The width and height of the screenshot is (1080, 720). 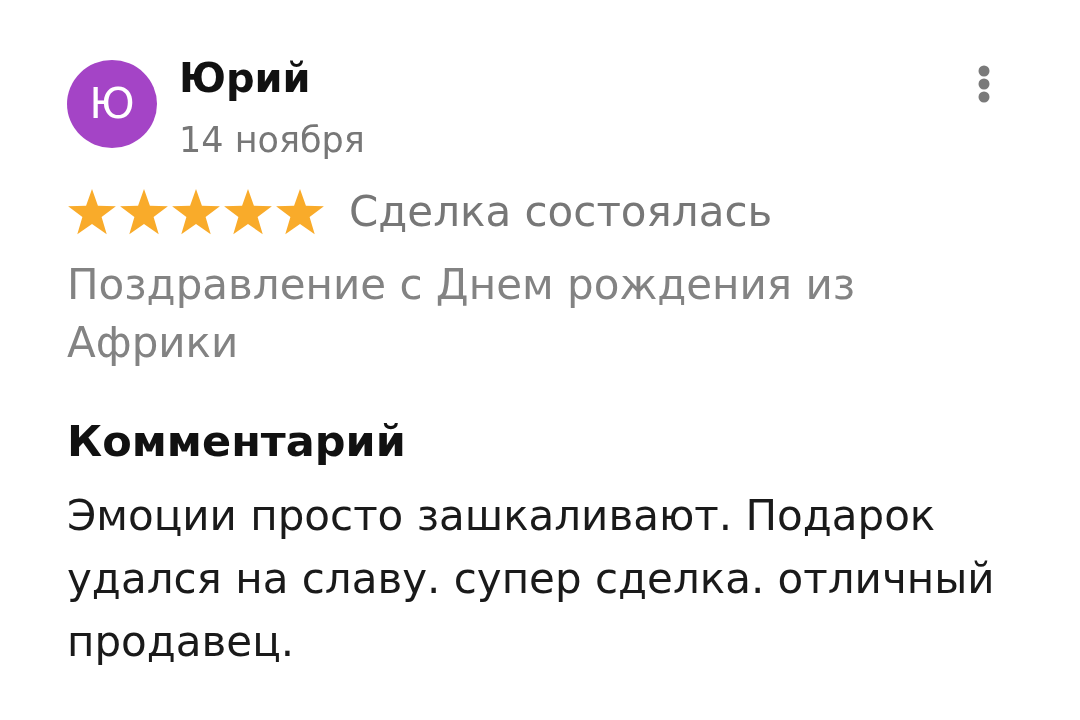 I want to click on comment-heading: Комментарий, so click(x=237, y=441).